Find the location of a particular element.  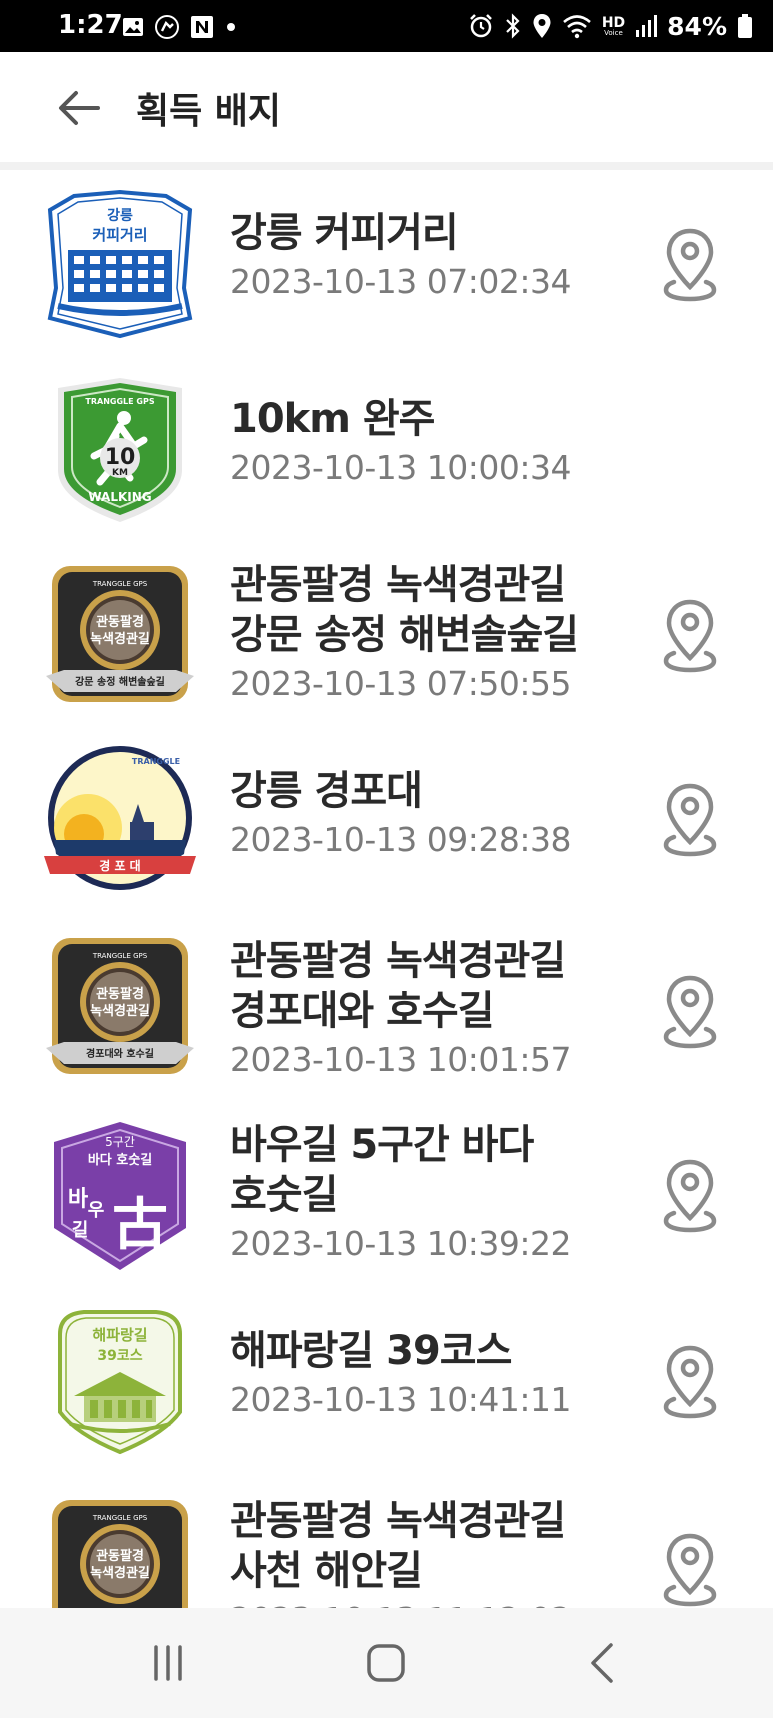

recent-apps-icon is located at coordinates (168, 1663).